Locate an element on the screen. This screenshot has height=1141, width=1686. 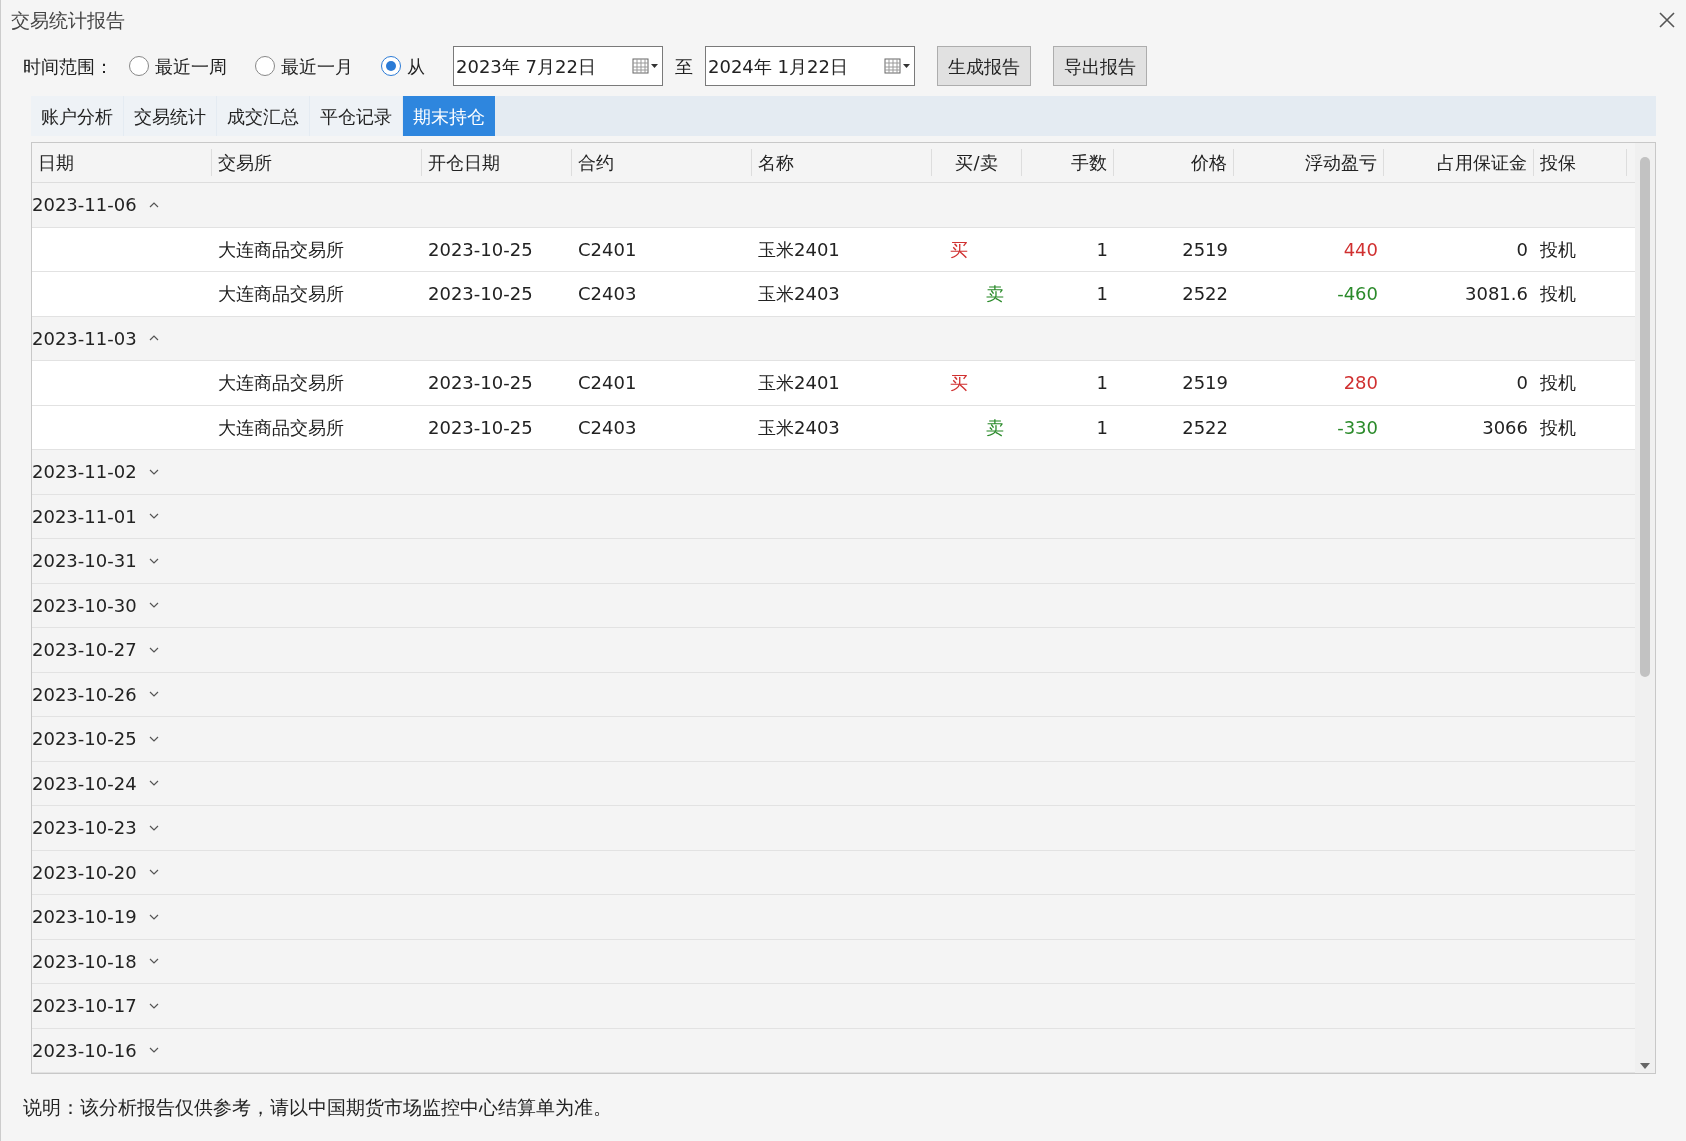
group-date: 2023-10-23 is located at coordinates (84, 828).